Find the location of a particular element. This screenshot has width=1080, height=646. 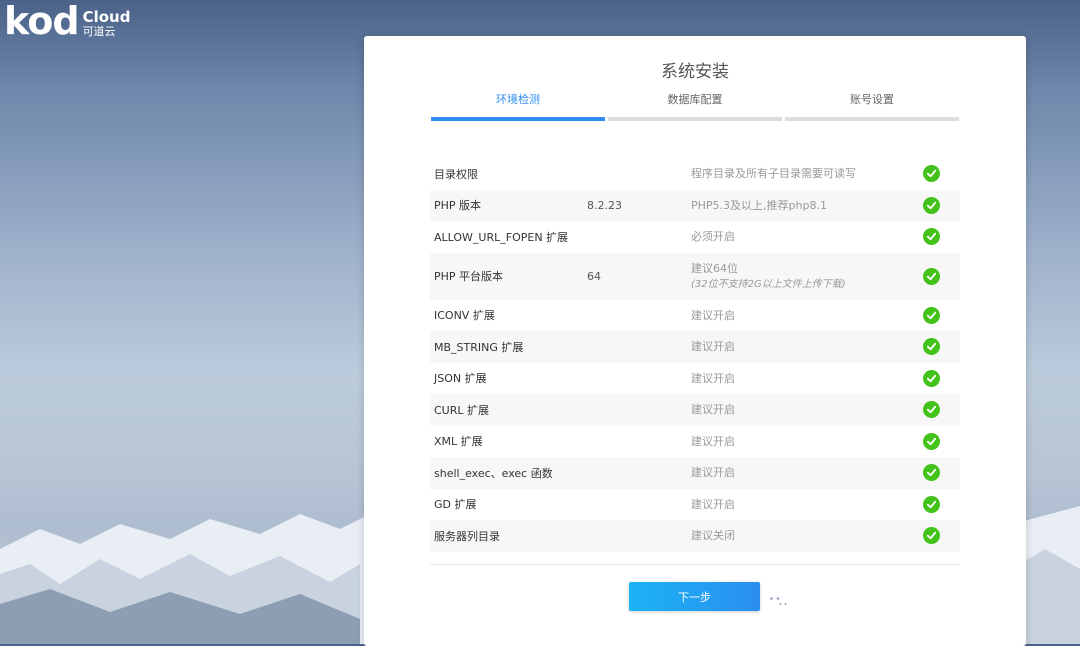

install-steps: 环境检测 数据库配置 账号设置 is located at coordinates (695, 107).